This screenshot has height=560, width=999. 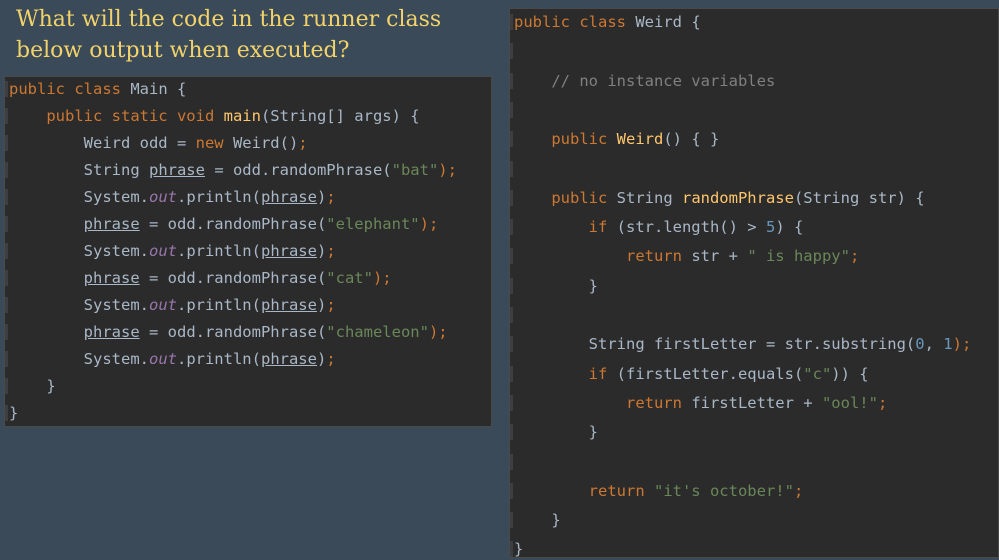 What do you see at coordinates (158, 89) in the screenshot?
I see `code-token: Main {` at bounding box center [158, 89].